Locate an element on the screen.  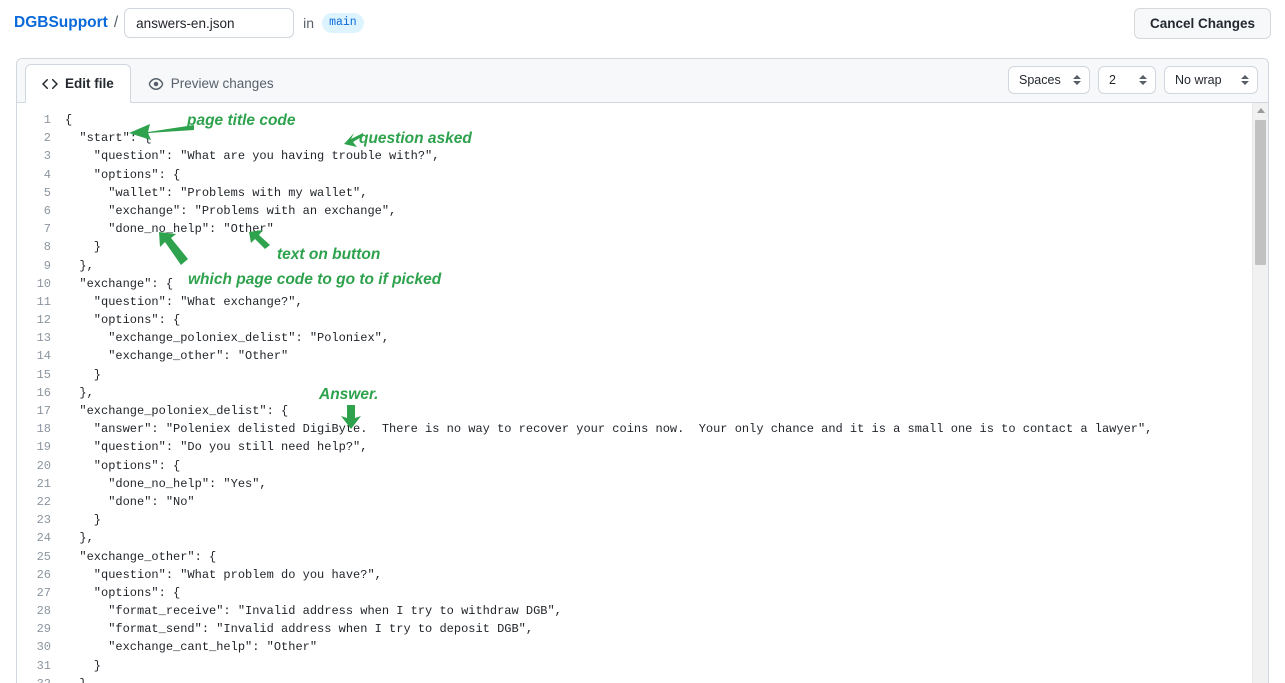
code-line: 21 "done_no_help": "Yes", is located at coordinates (634, 484).